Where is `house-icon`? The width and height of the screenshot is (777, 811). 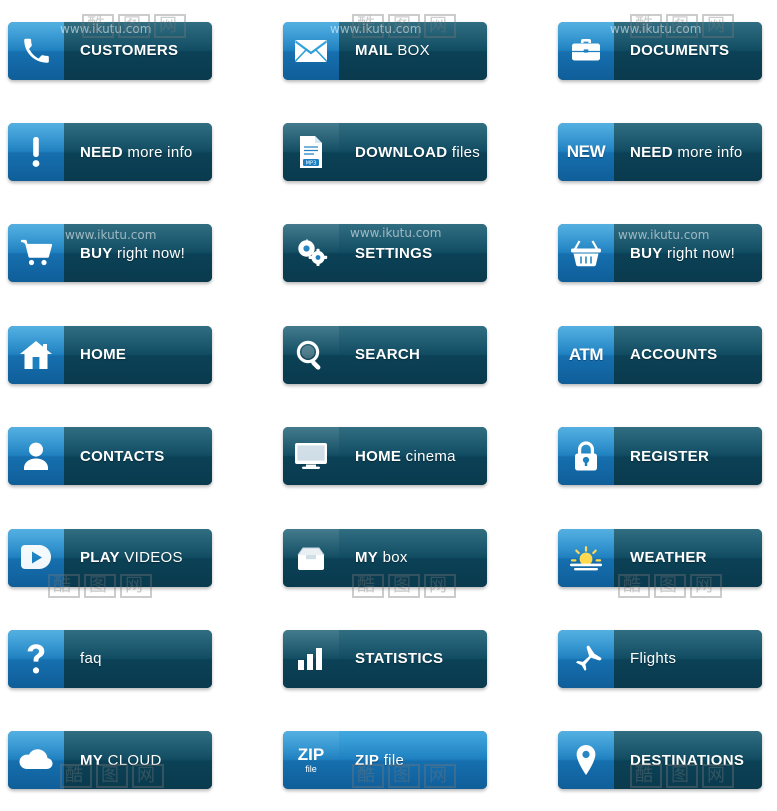
house-icon is located at coordinates (36, 354).